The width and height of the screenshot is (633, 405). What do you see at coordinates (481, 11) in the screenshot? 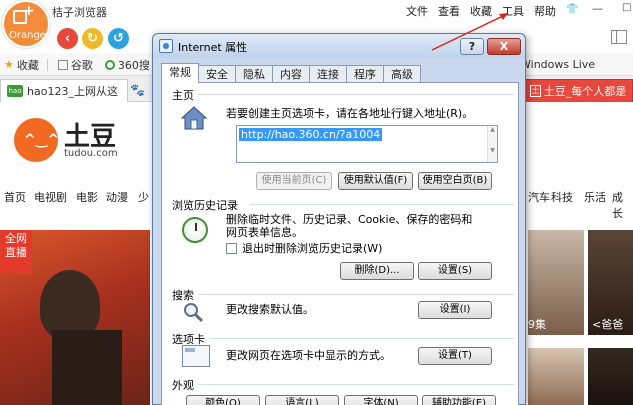
I see `menu-favorites: 收藏` at bounding box center [481, 11].